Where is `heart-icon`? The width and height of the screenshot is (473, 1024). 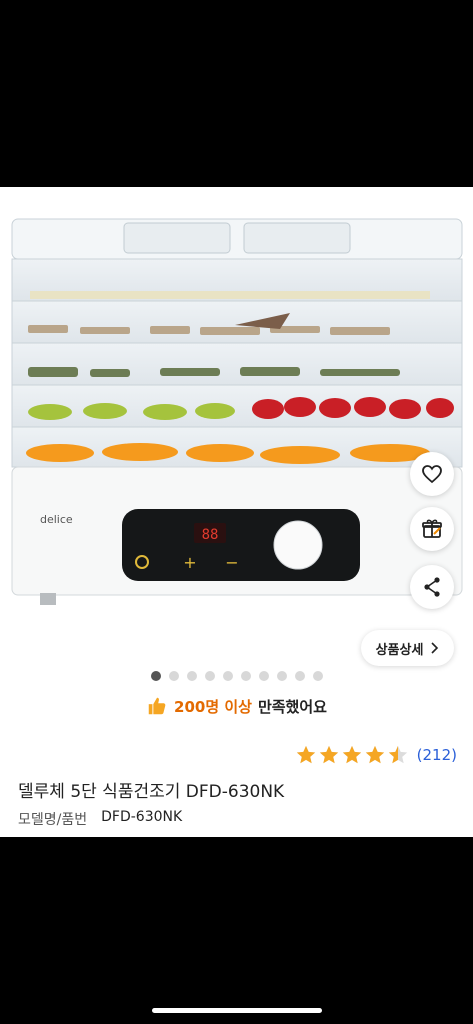 heart-icon is located at coordinates (432, 474).